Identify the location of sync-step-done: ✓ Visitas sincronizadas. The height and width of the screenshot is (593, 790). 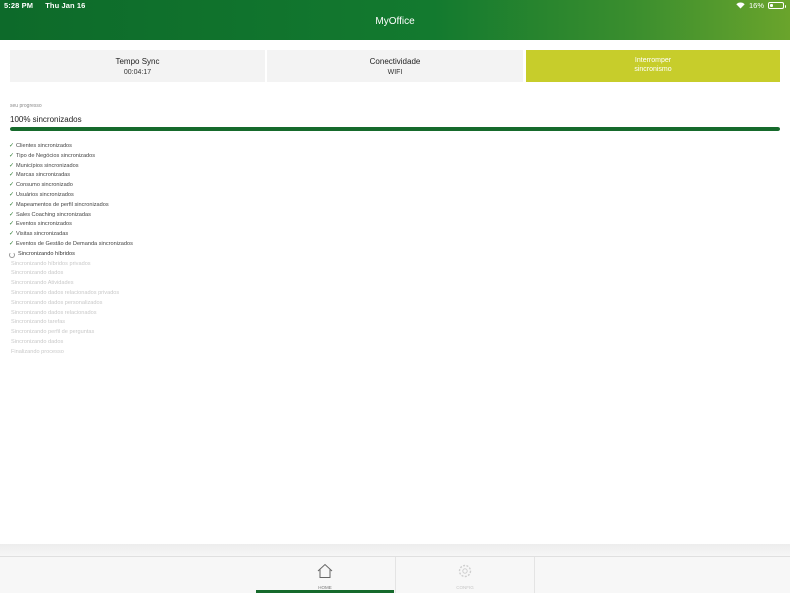
(71, 235).